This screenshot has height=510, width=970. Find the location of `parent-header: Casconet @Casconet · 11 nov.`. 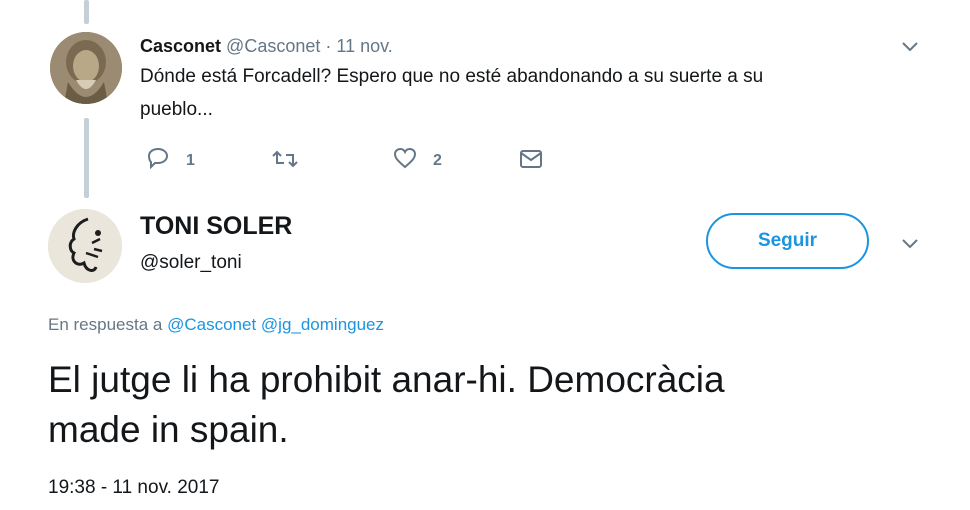

parent-header: Casconet @Casconet · 11 nov. is located at coordinates (266, 46).